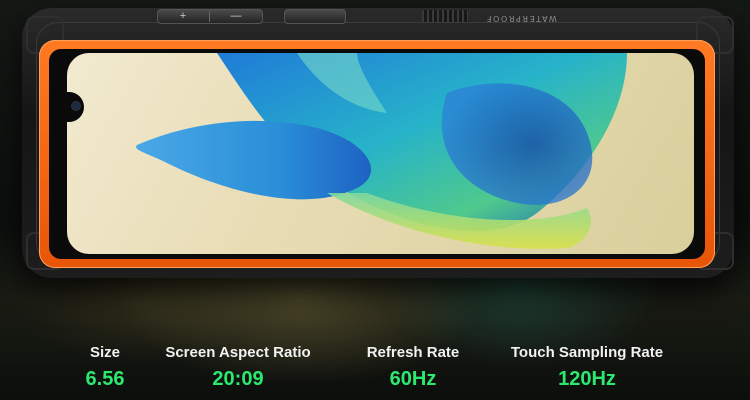 The height and width of the screenshot is (400, 750). Describe the element at coordinates (76, 106) in the screenshot. I see `front-camera-icon` at that location.